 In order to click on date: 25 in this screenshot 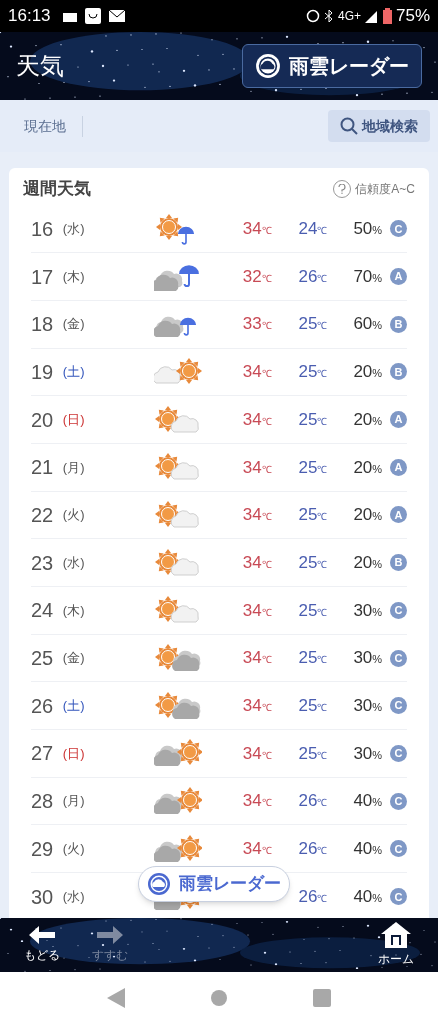, I will do `click(43, 659)`.